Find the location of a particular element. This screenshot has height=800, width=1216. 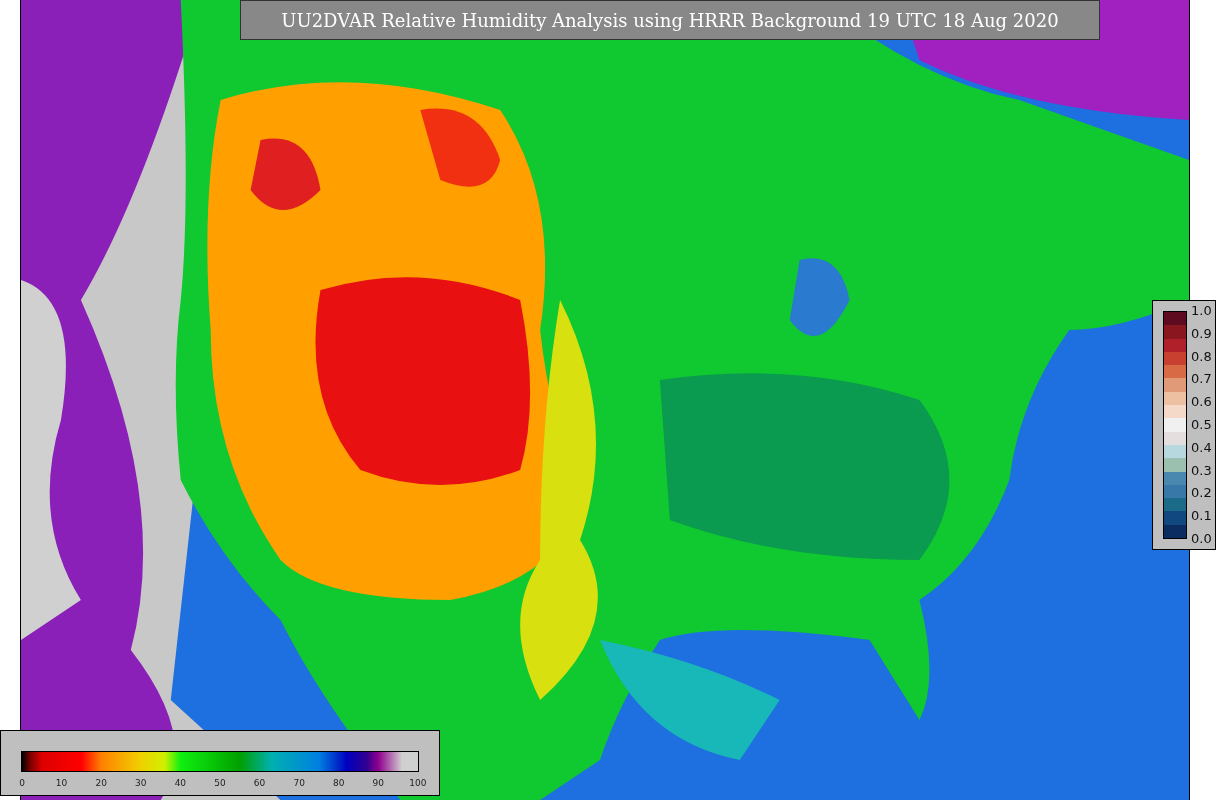

tick-label: 20 is located at coordinates (101, 783).